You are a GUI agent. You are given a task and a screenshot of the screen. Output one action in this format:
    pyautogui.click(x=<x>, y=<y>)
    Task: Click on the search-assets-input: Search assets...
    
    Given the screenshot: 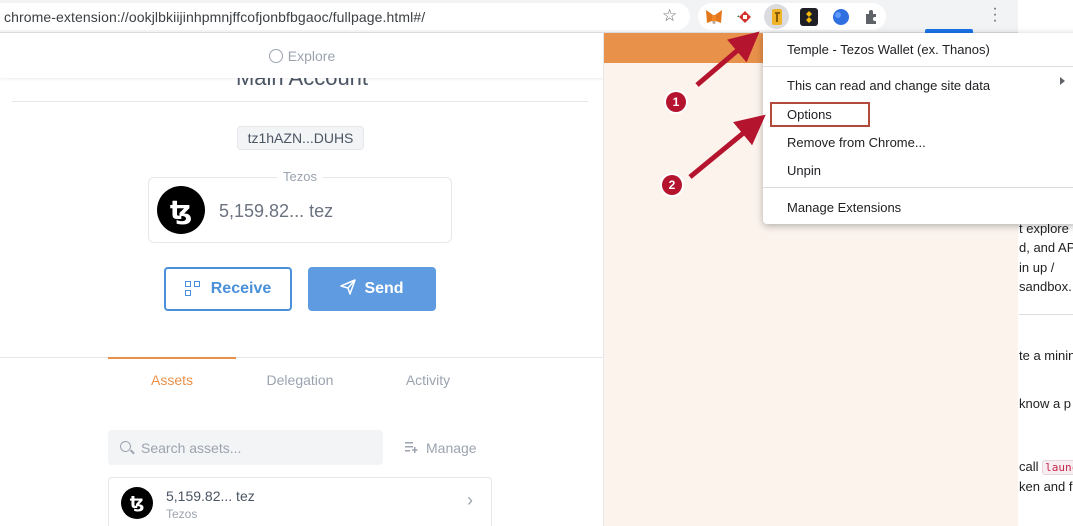 What is the action you would take?
    pyautogui.click(x=245, y=447)
    